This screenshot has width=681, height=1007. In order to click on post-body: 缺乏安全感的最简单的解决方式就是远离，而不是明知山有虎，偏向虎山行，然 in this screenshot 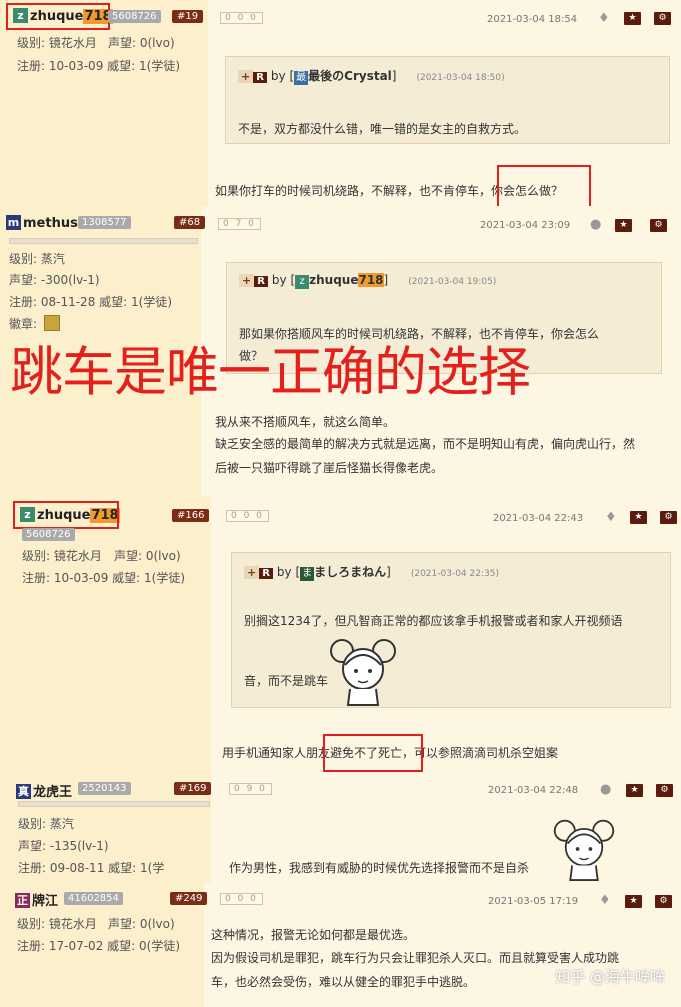, I will do `click(425, 444)`.